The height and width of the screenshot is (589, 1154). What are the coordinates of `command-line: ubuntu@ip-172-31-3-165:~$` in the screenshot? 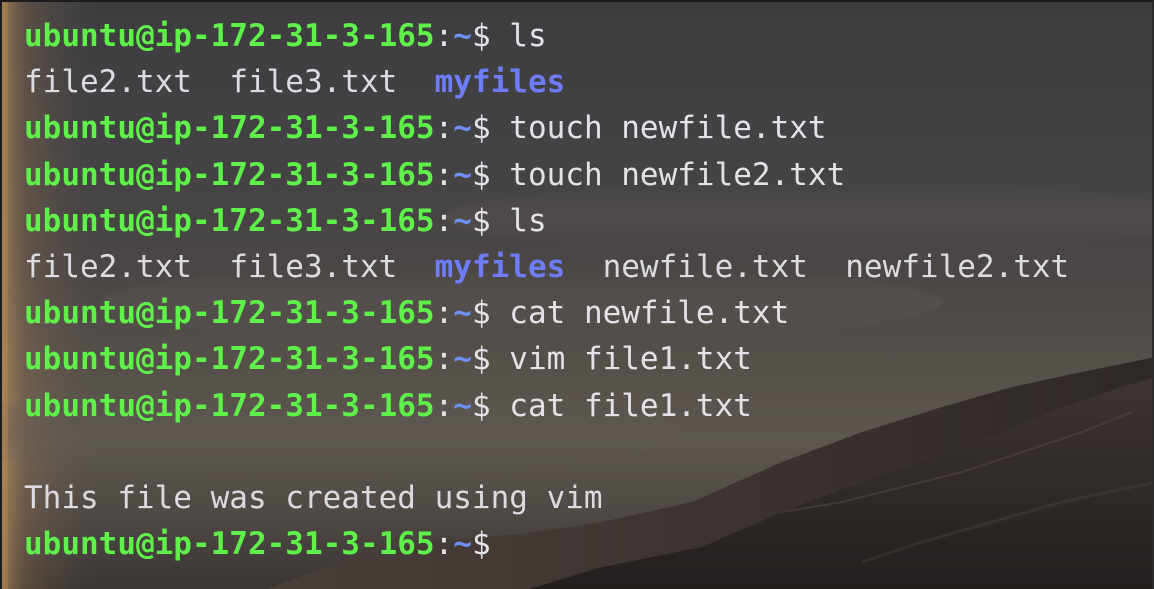 It's located at (583, 544).